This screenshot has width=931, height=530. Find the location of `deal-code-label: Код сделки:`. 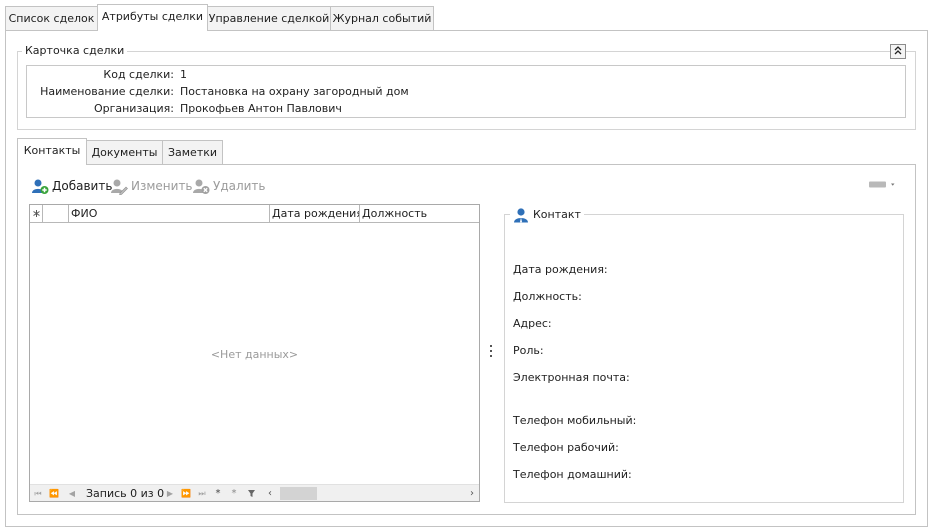

deal-code-label: Код сделки: is located at coordinates (138, 74).